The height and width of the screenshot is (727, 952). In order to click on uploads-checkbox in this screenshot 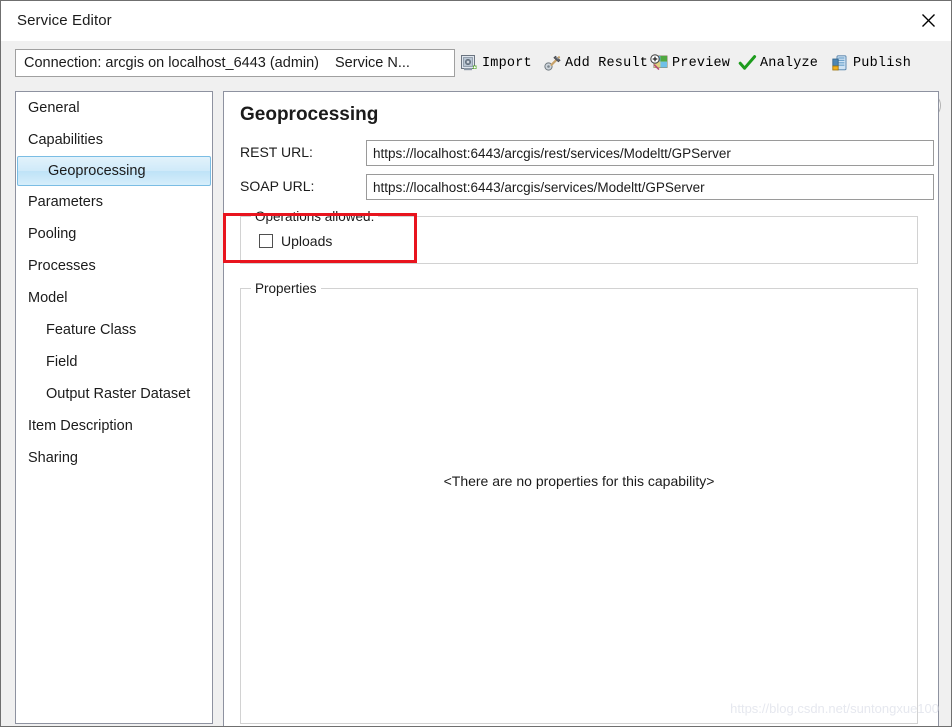, I will do `click(266, 241)`.